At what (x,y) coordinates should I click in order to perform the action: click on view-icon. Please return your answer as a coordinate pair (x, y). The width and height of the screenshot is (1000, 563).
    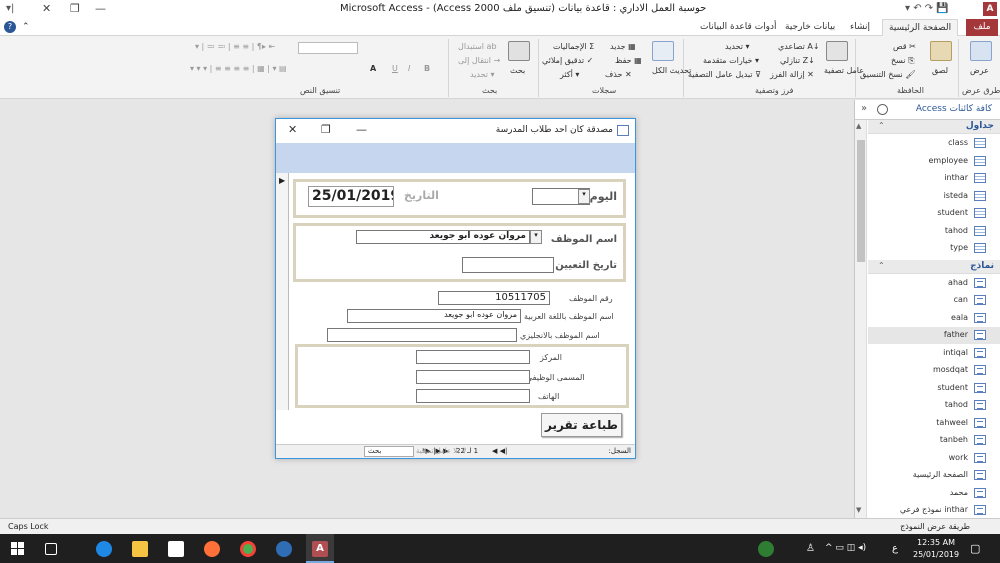
    Looking at the image, I should click on (981, 51).